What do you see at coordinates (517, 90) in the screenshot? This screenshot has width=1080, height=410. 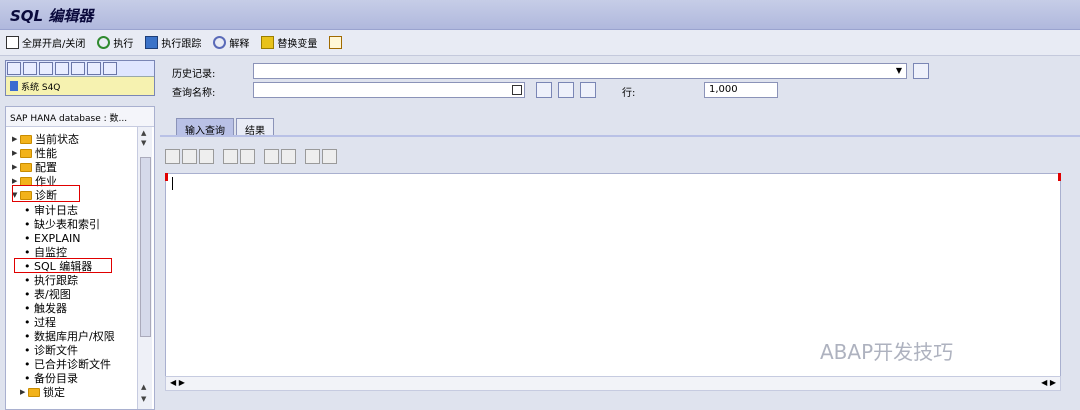 I see `value-help-icon` at bounding box center [517, 90].